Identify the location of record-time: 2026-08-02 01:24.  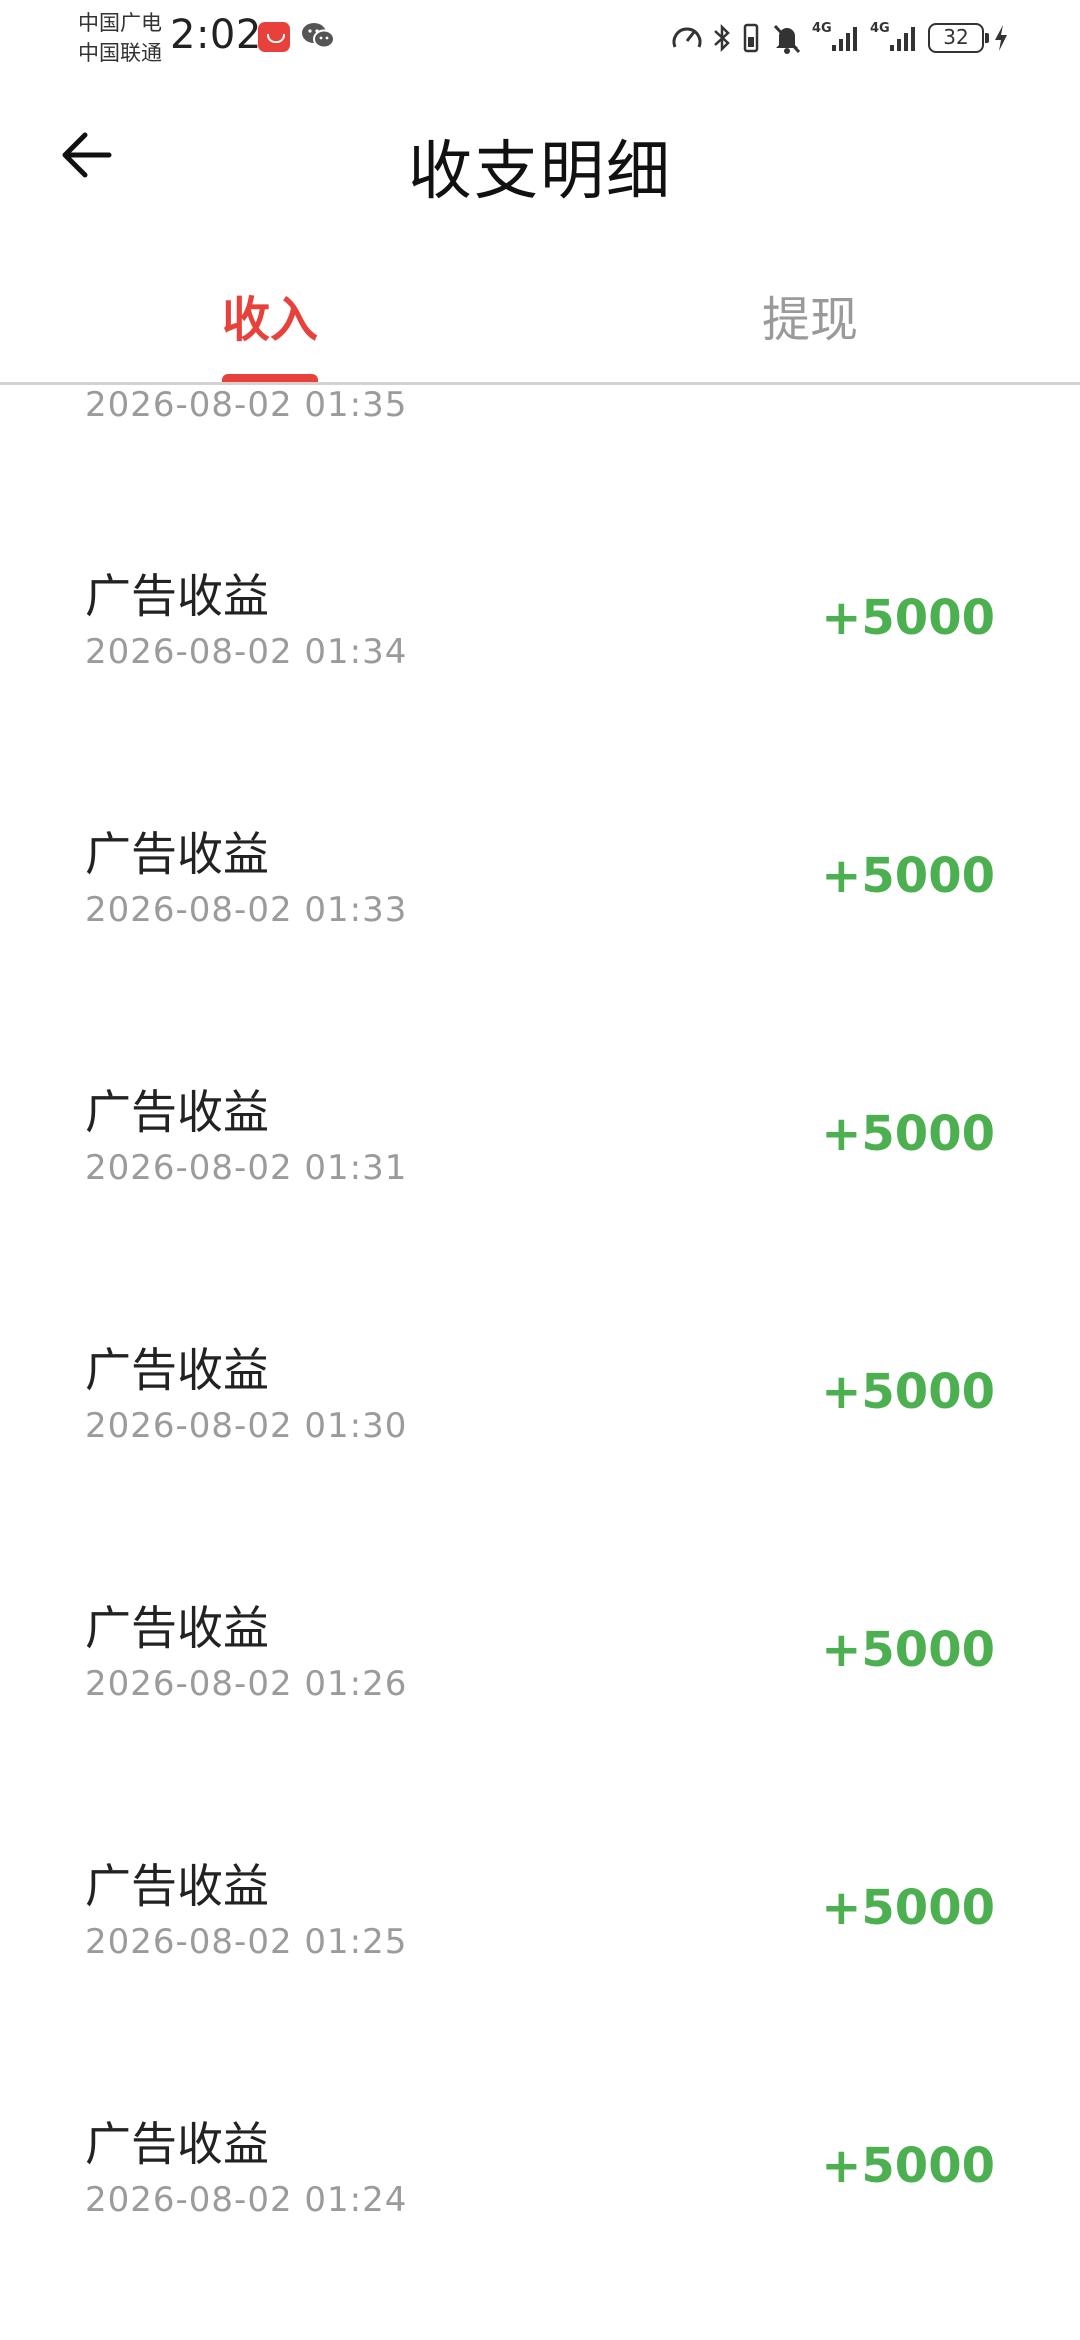
(246, 2200).